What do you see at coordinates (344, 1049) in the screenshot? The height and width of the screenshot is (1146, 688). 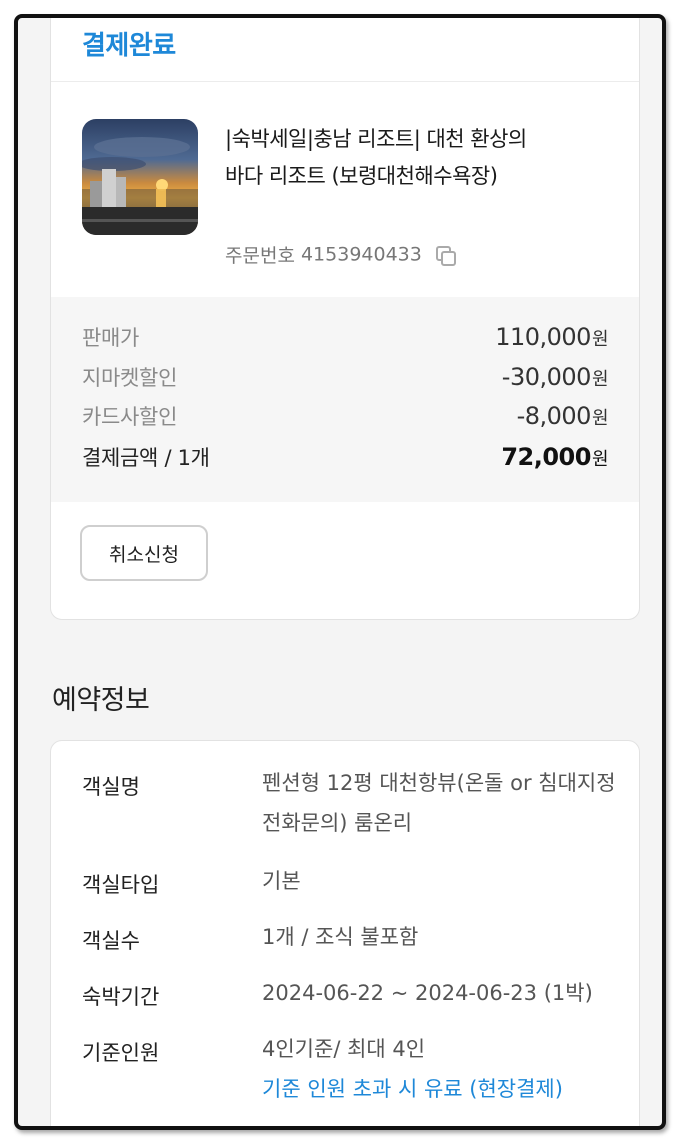 I see `guest-capacity: 4인기준/ 최대 4인` at bounding box center [344, 1049].